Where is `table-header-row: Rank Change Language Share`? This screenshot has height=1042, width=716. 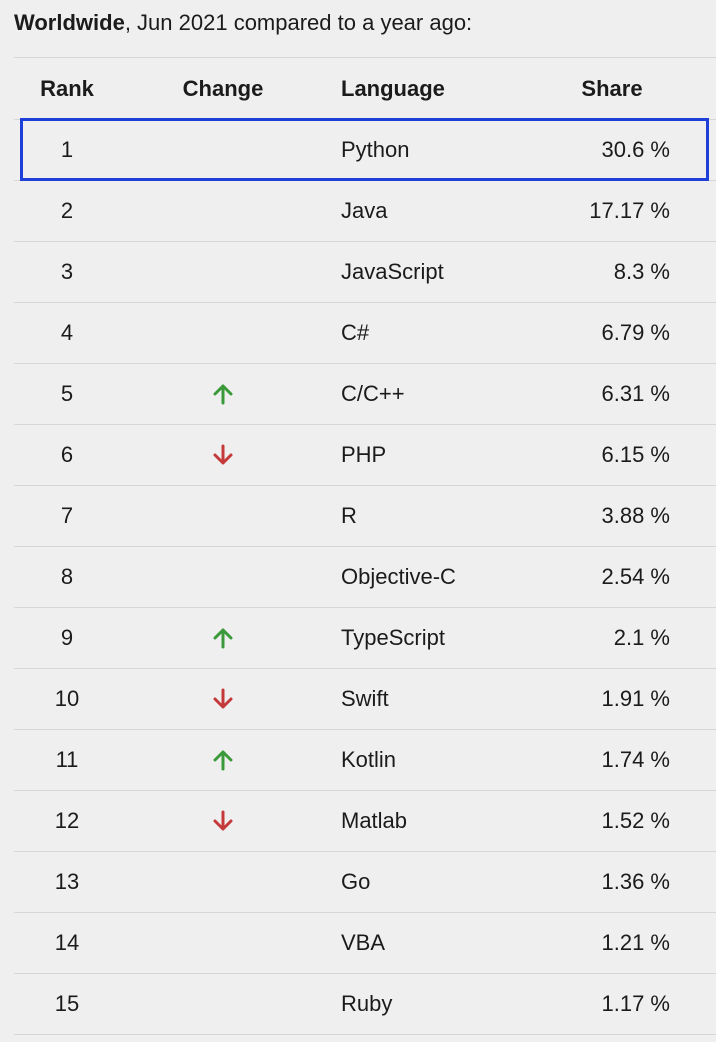
table-header-row: Rank Change Language Share is located at coordinates (365, 89).